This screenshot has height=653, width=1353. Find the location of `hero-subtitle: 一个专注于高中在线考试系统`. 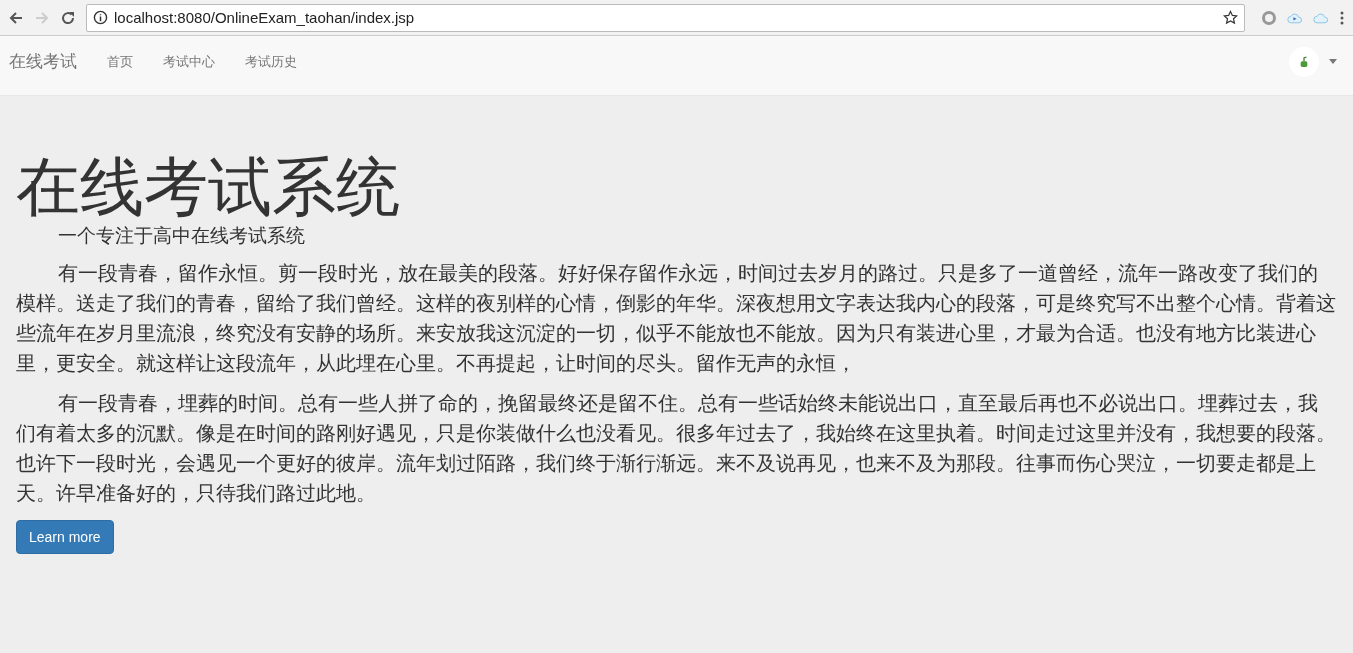

hero-subtitle: 一个专注于高中在线考试系统 is located at coordinates (181, 236).